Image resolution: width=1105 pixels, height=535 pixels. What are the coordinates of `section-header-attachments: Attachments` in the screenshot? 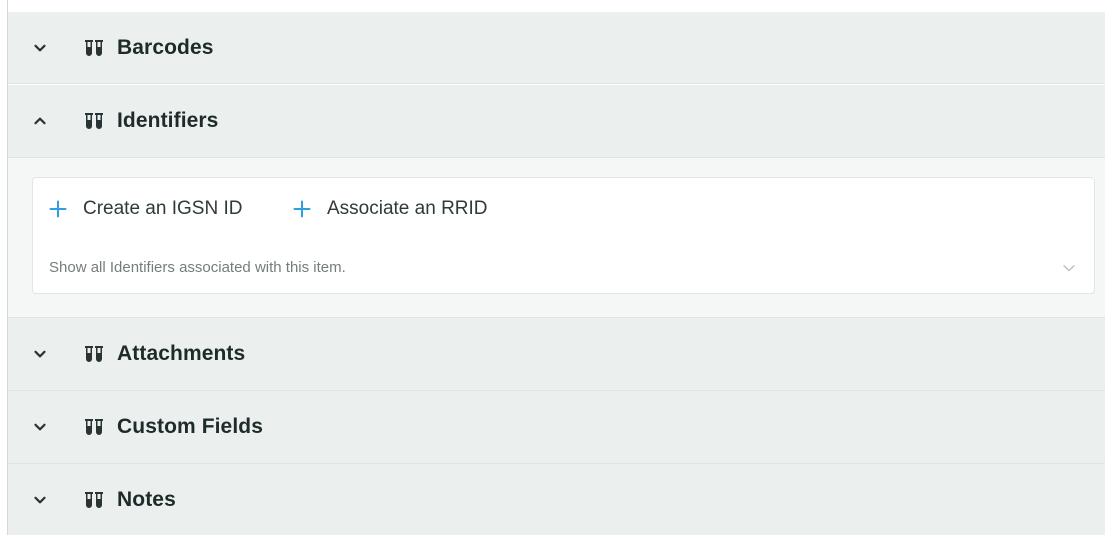 It's located at (556, 354).